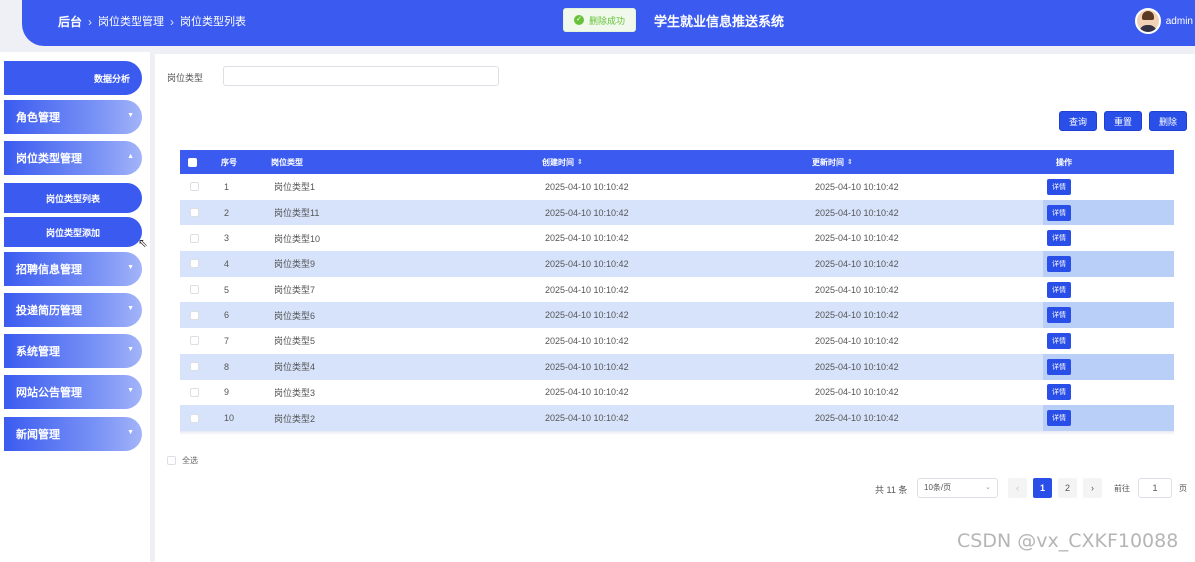 This screenshot has width=1195, height=562. I want to click on row-index: 9, so click(227, 392).